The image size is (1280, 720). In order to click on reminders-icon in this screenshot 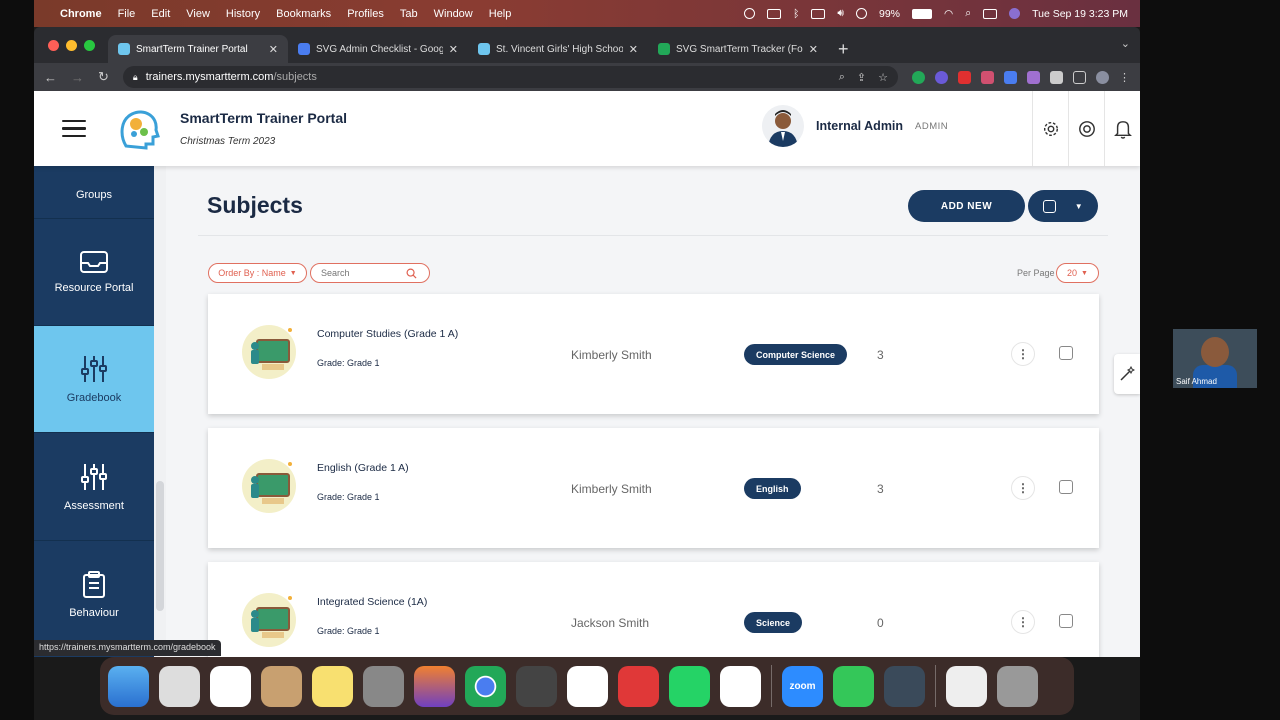, I will do `click(740, 686)`.